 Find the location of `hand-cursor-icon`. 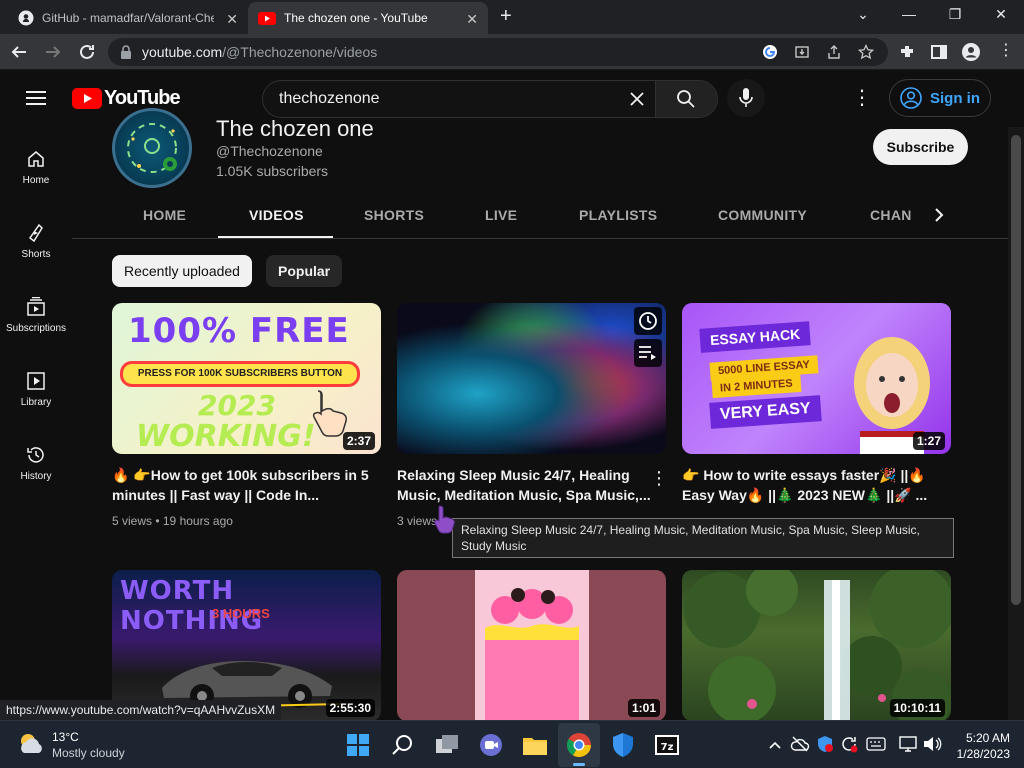

hand-cursor-icon is located at coordinates (444, 519).